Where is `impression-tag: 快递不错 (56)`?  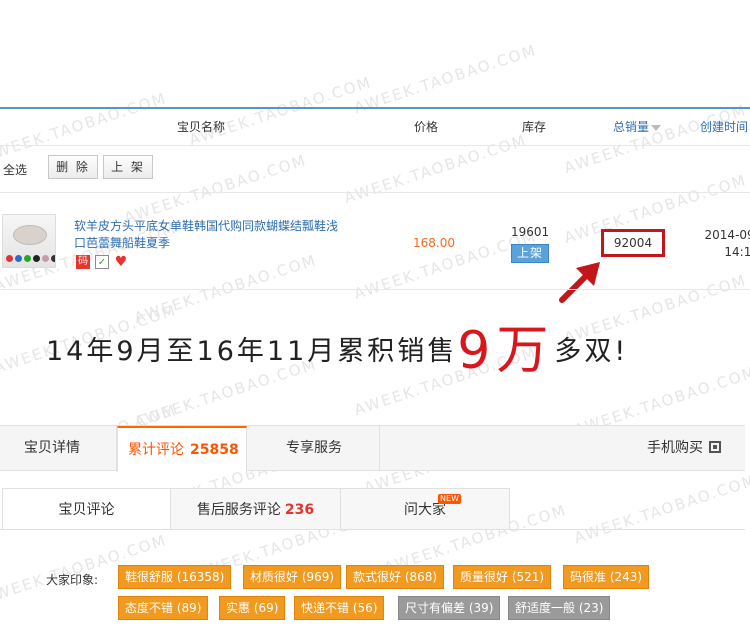
impression-tag: 快递不错 (56) is located at coordinates (339, 608).